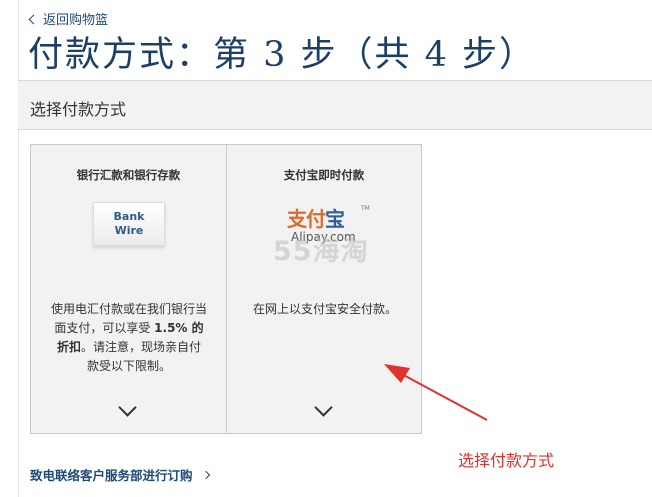 This screenshot has width=652, height=497. Describe the element at coordinates (141, 356) in the screenshot. I see `desc-part2: 。请注意，现场亲自付款受以下限制。` at that location.